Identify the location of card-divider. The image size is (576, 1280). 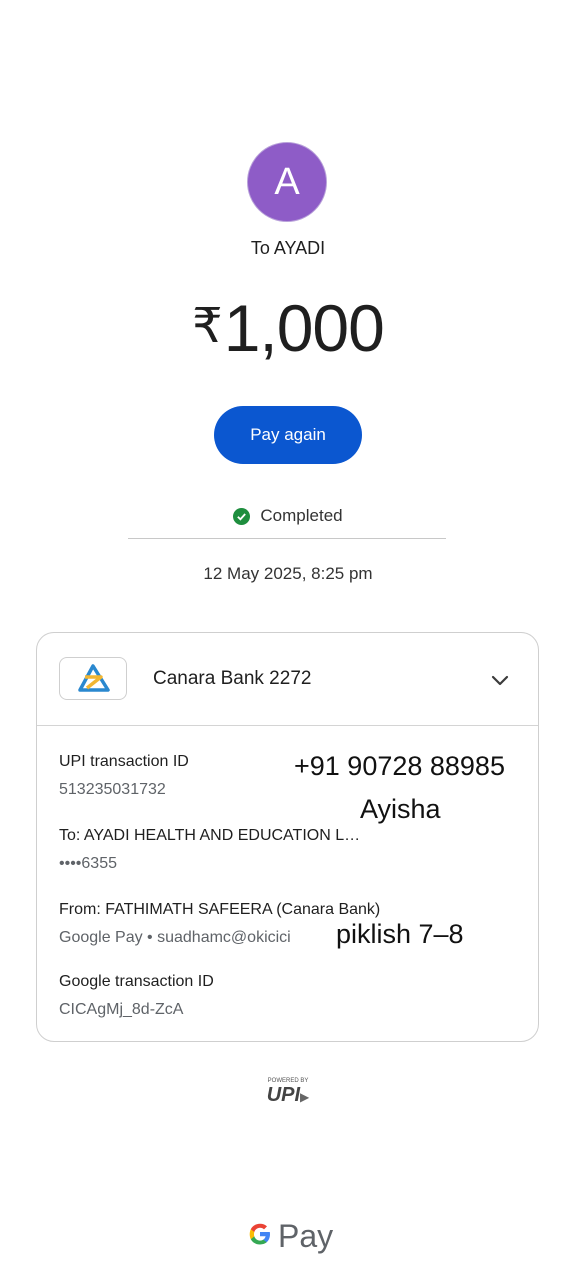
(287, 725).